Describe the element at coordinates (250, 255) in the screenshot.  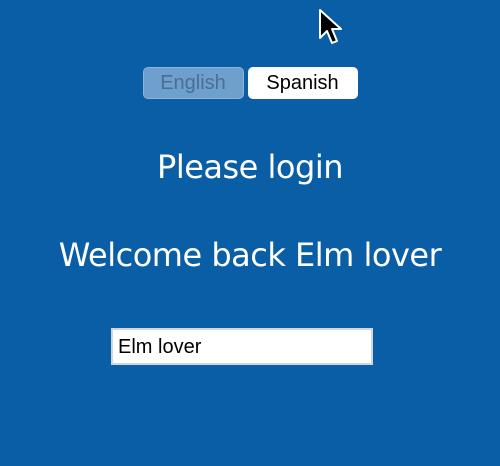
I see `welcome-message: Welcome back Elm lover` at that location.